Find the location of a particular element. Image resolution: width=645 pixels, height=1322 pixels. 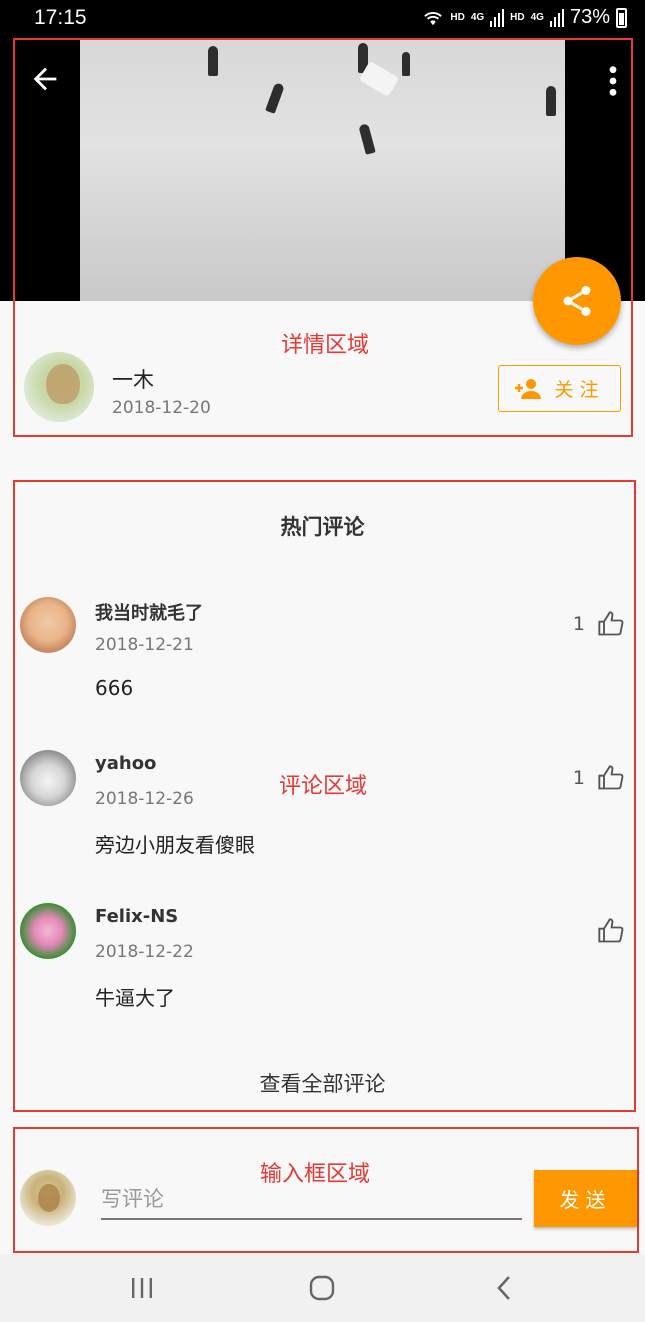

network-type-1: HD is located at coordinates (457, 17).